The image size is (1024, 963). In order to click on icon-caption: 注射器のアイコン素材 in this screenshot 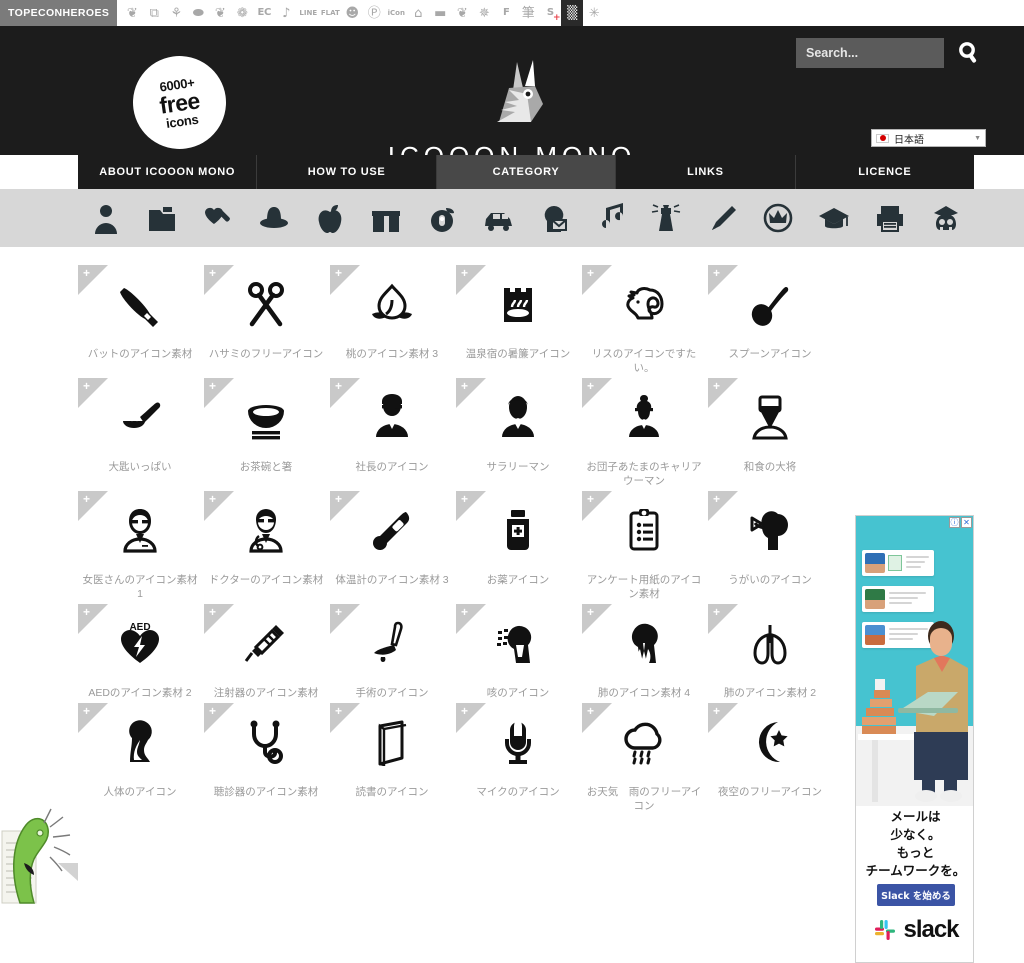, I will do `click(266, 693)`.